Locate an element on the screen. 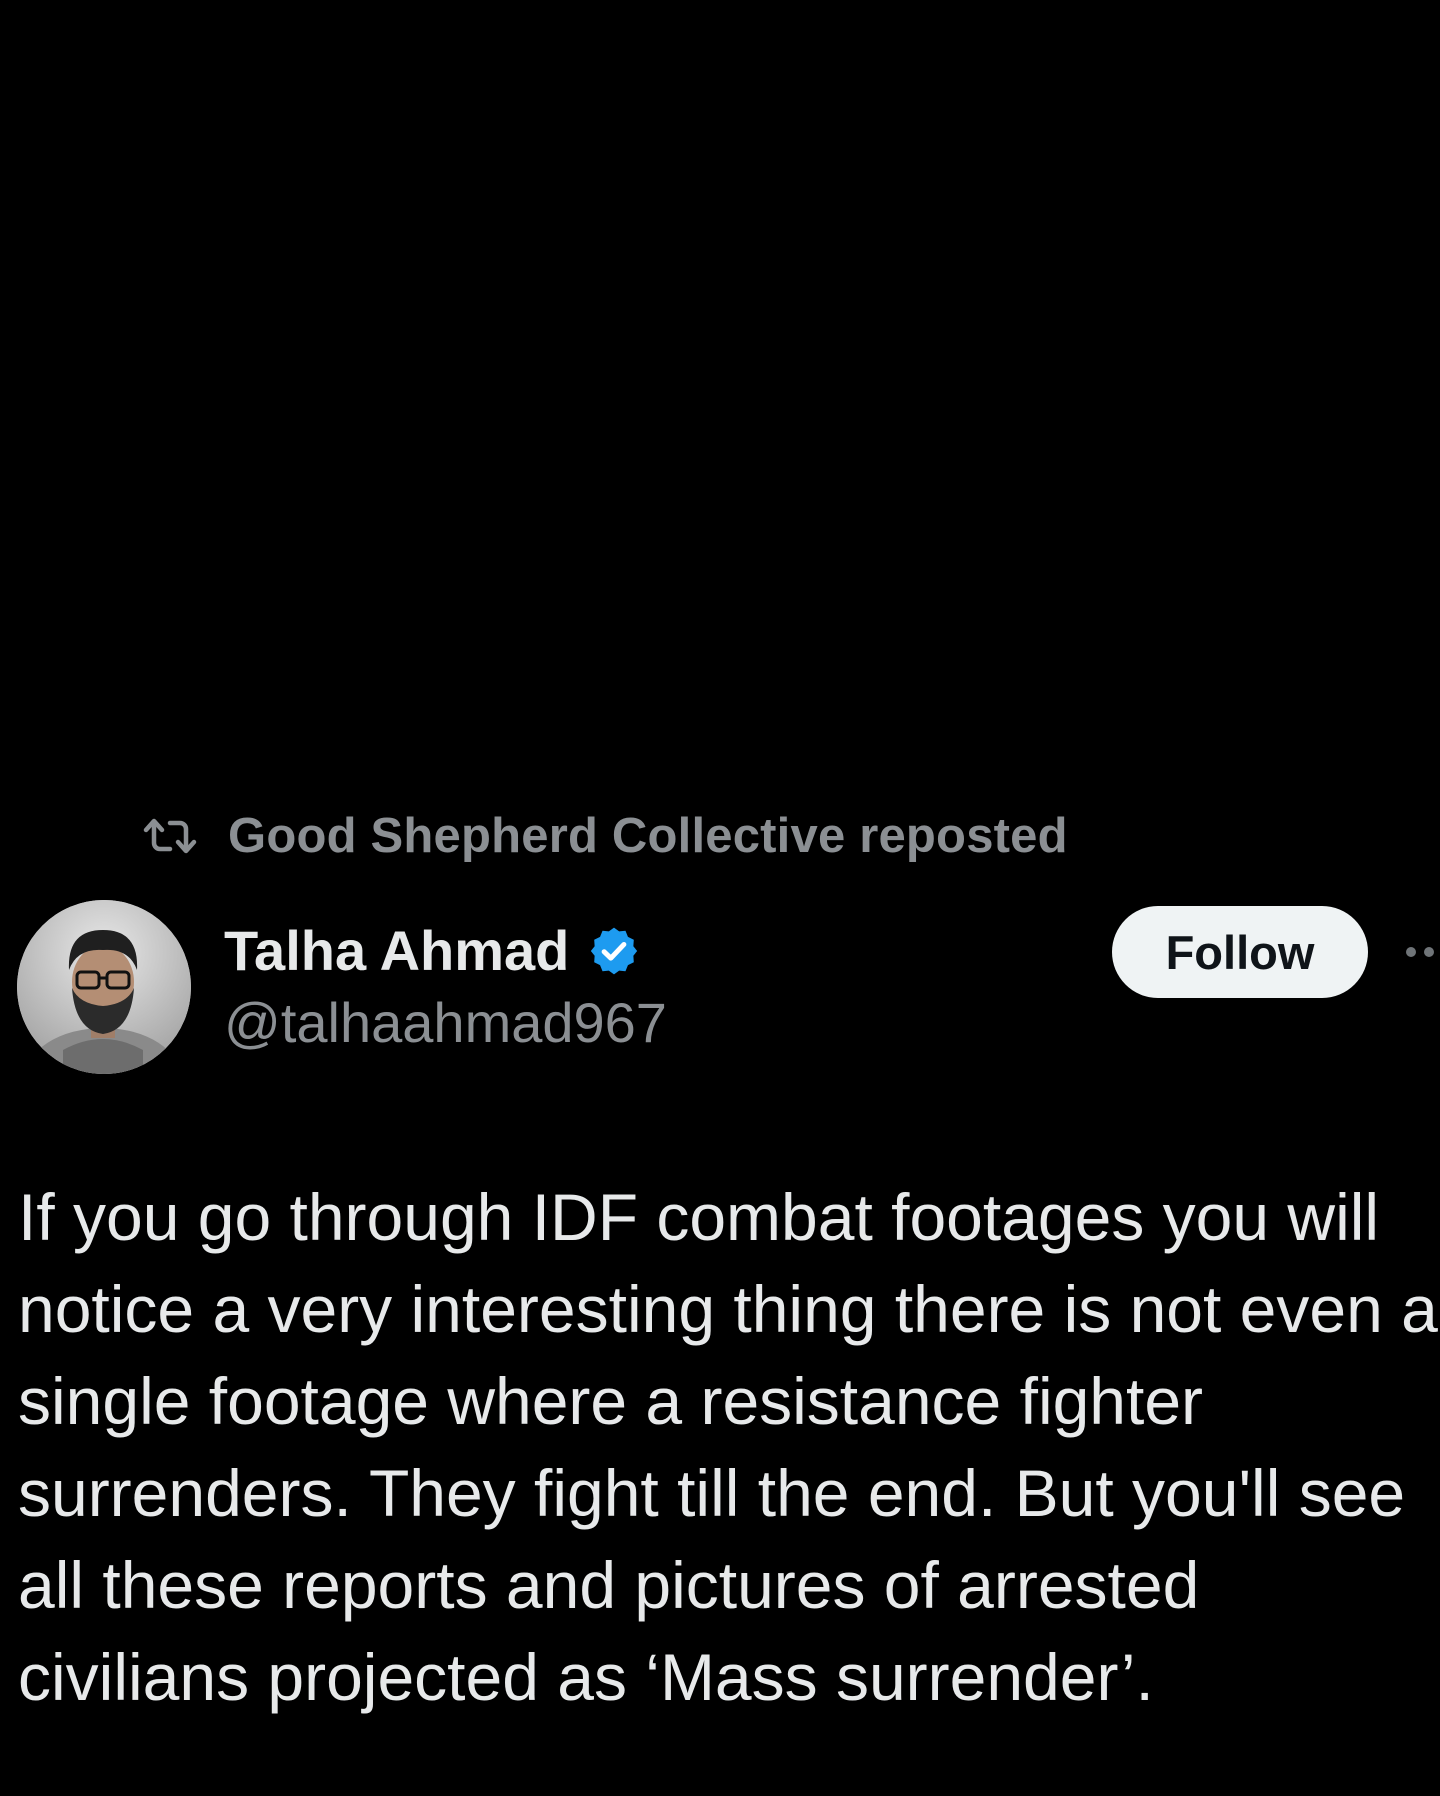 Image resolution: width=1440 pixels, height=1796 pixels. author-name-row: Talha Ahmad is located at coordinates (432, 950).